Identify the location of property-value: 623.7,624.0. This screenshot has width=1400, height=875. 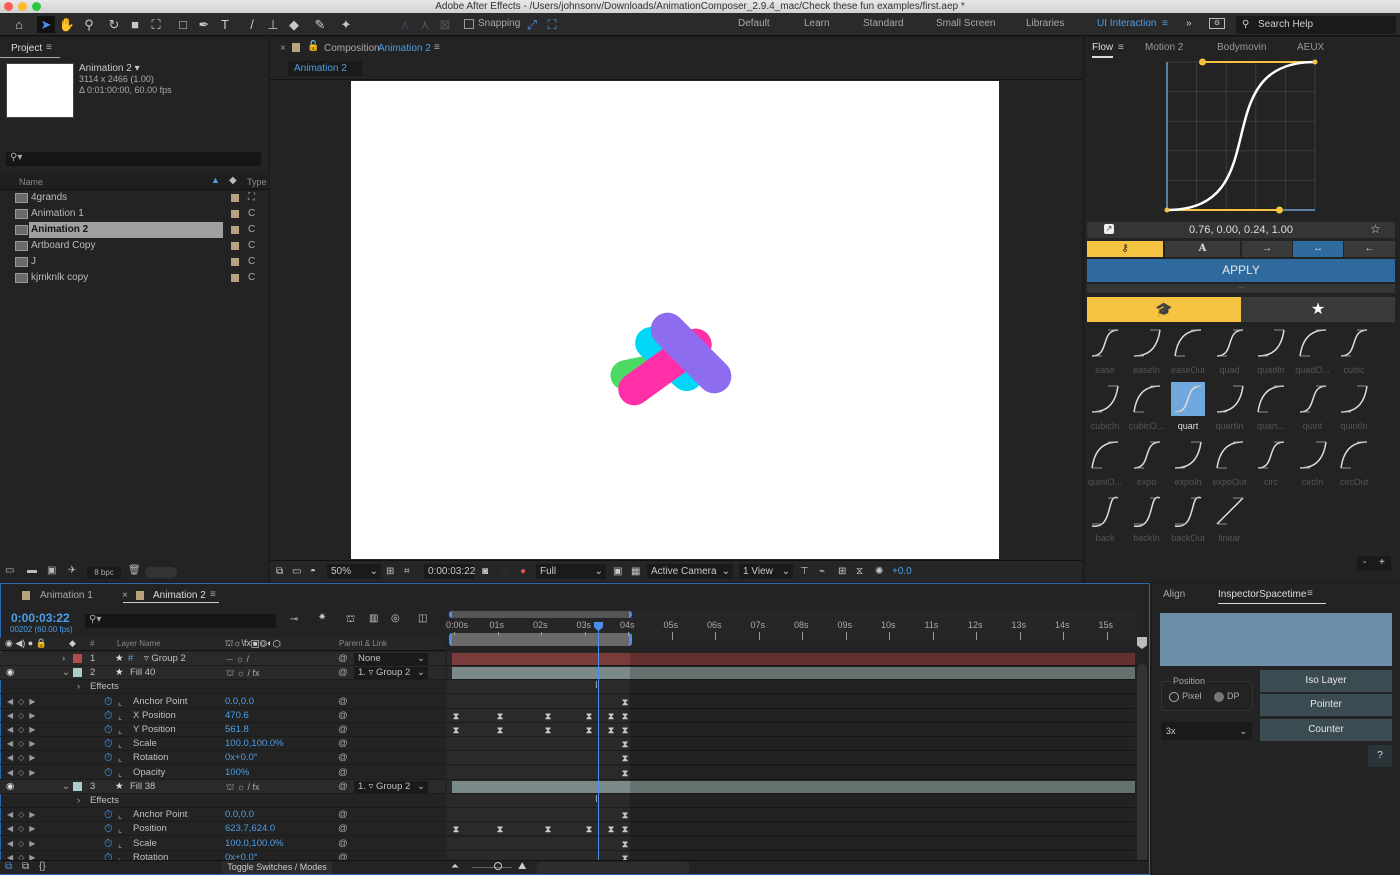
(250, 829).